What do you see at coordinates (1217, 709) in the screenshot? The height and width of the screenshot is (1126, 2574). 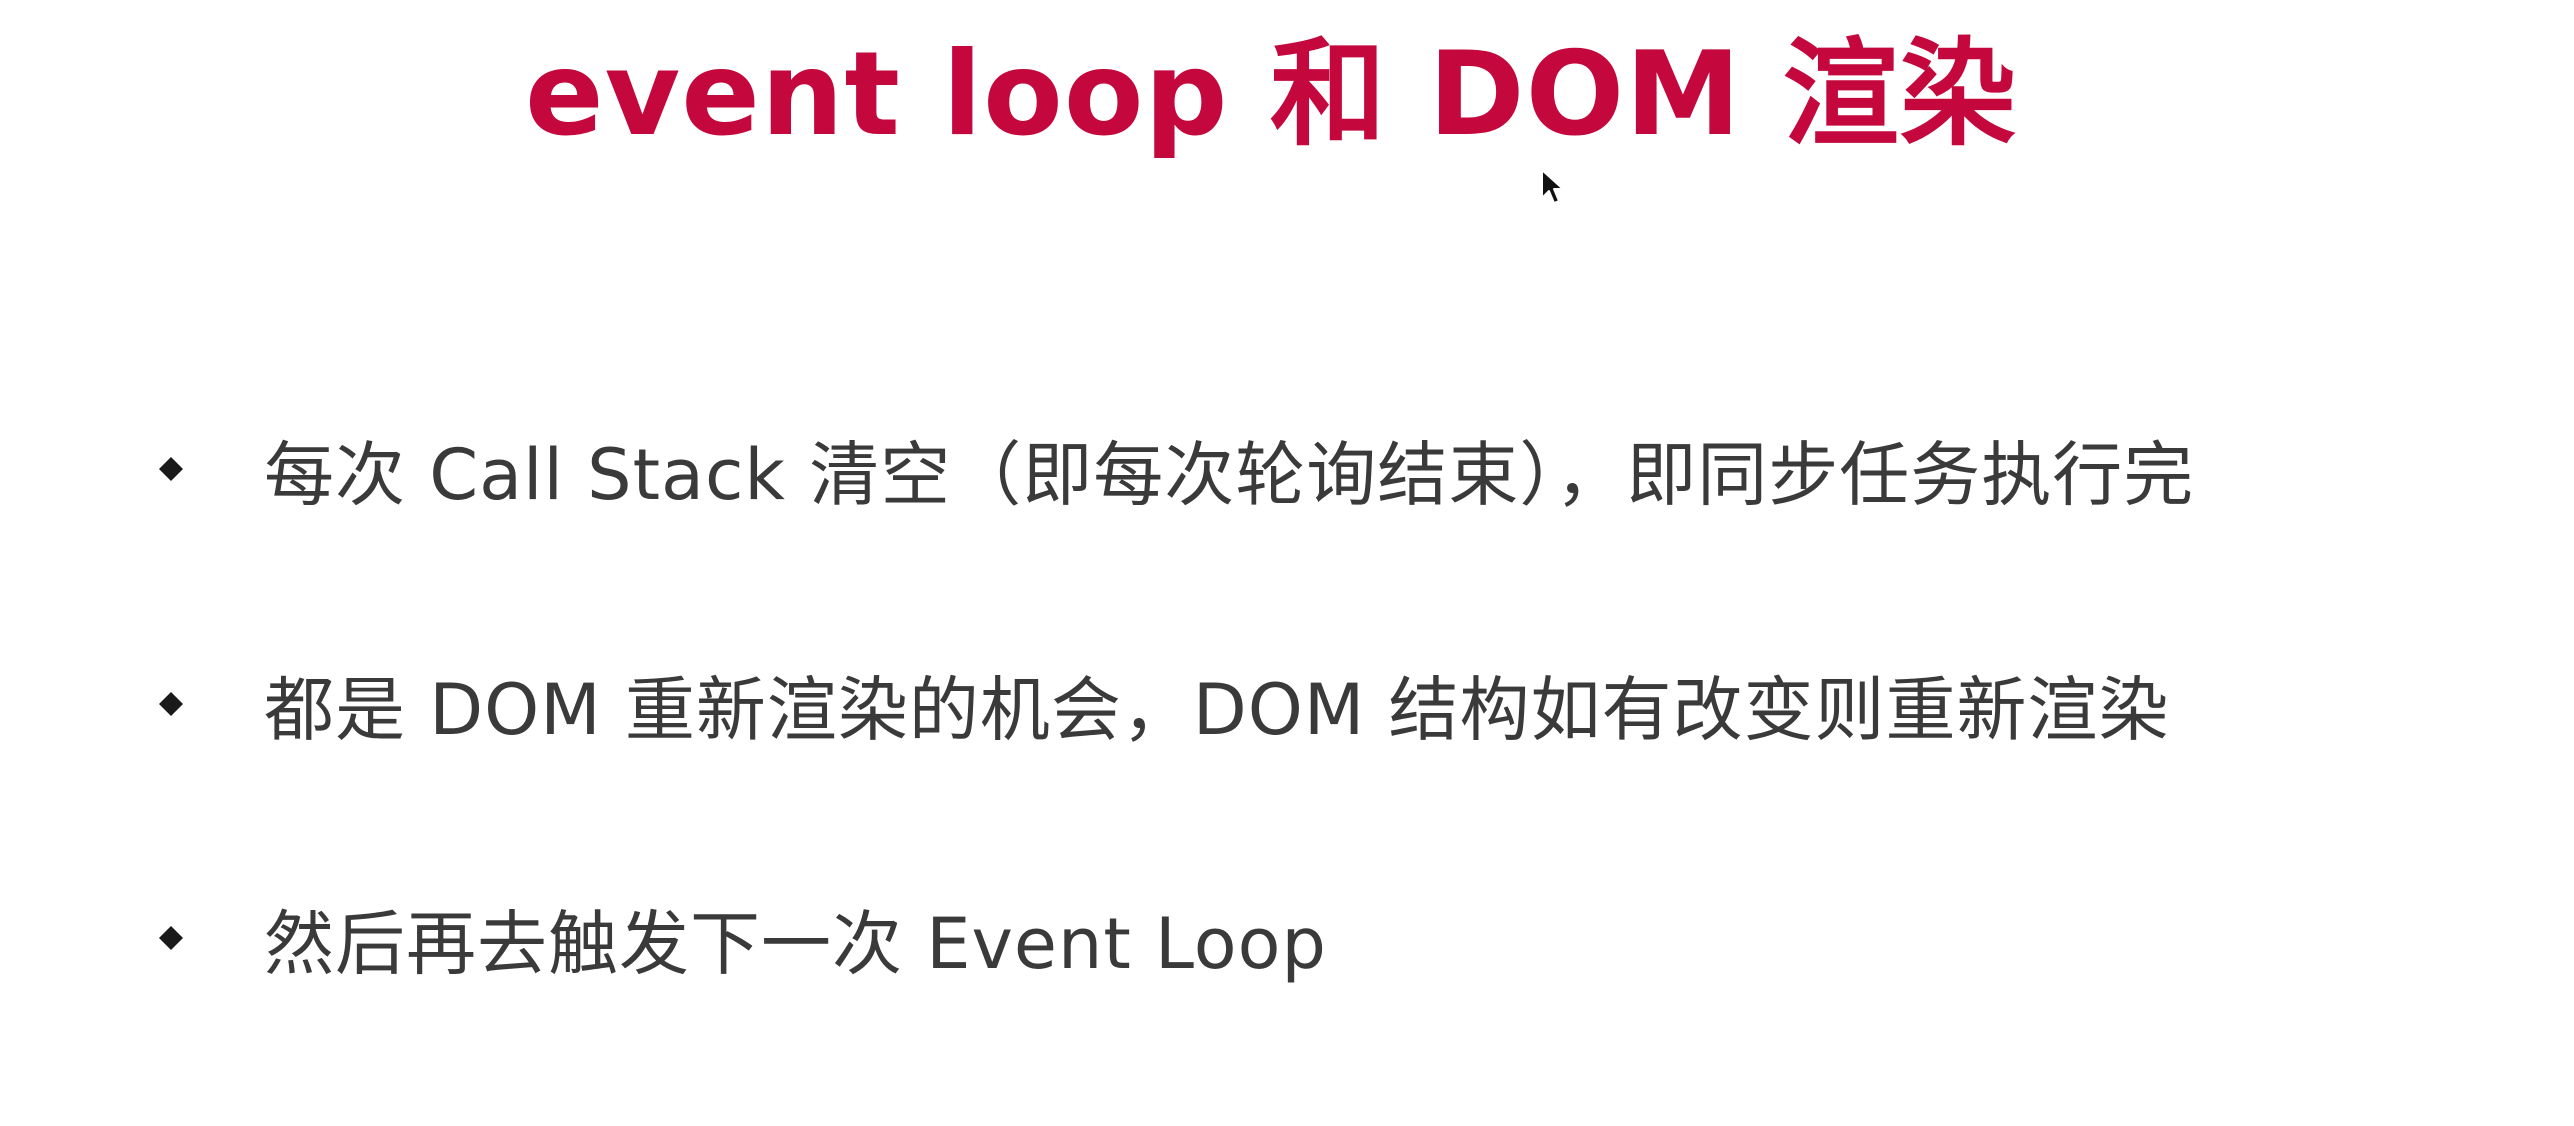 I see `bullet-text: 都是 DOM 重新渲染的机会，DOM 结构如有改变则重新渲染` at bounding box center [1217, 709].